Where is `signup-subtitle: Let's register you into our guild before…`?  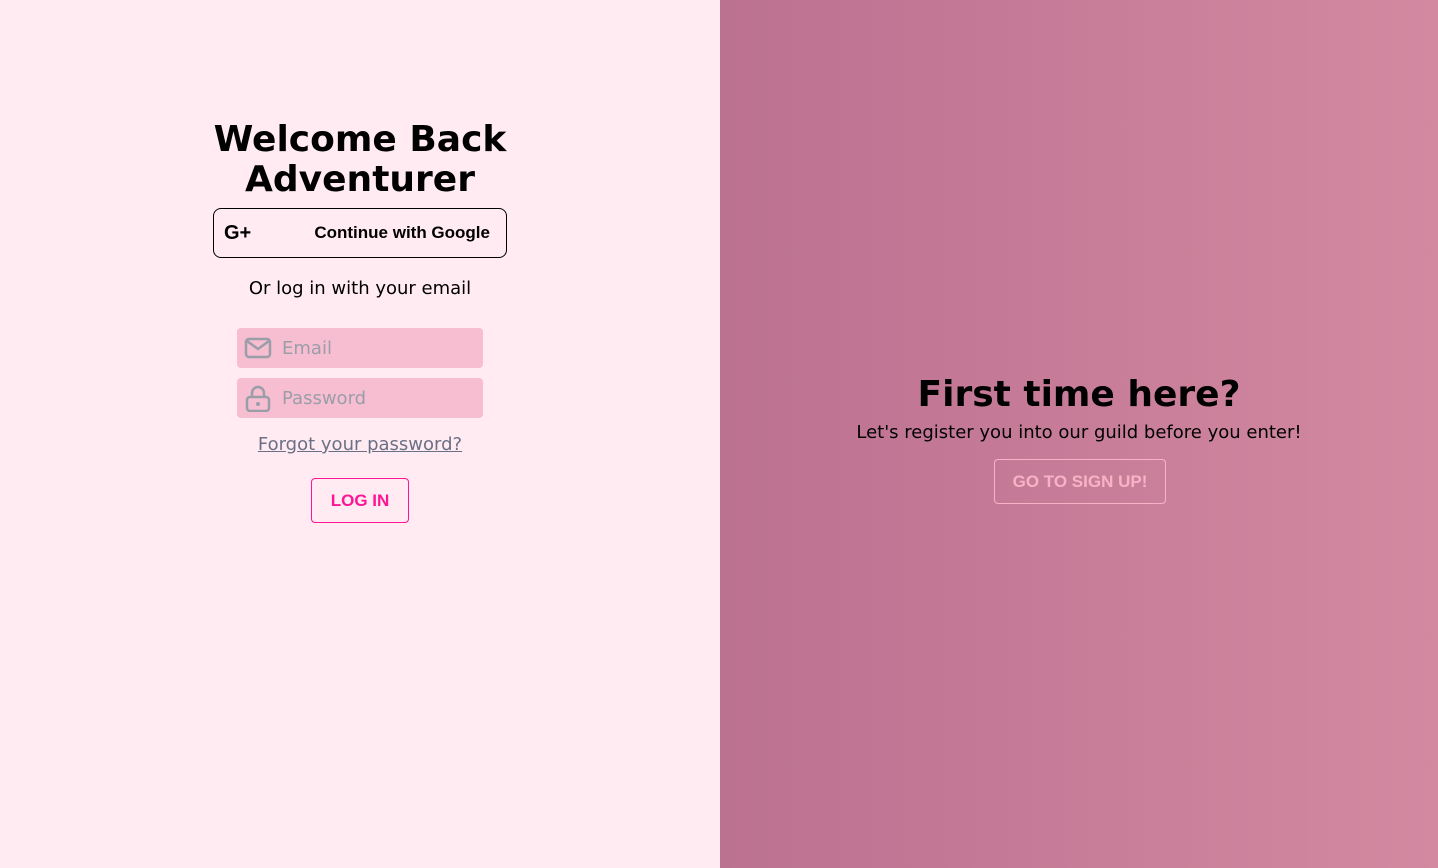
signup-subtitle: Let's register you into our guild before… is located at coordinates (1079, 432).